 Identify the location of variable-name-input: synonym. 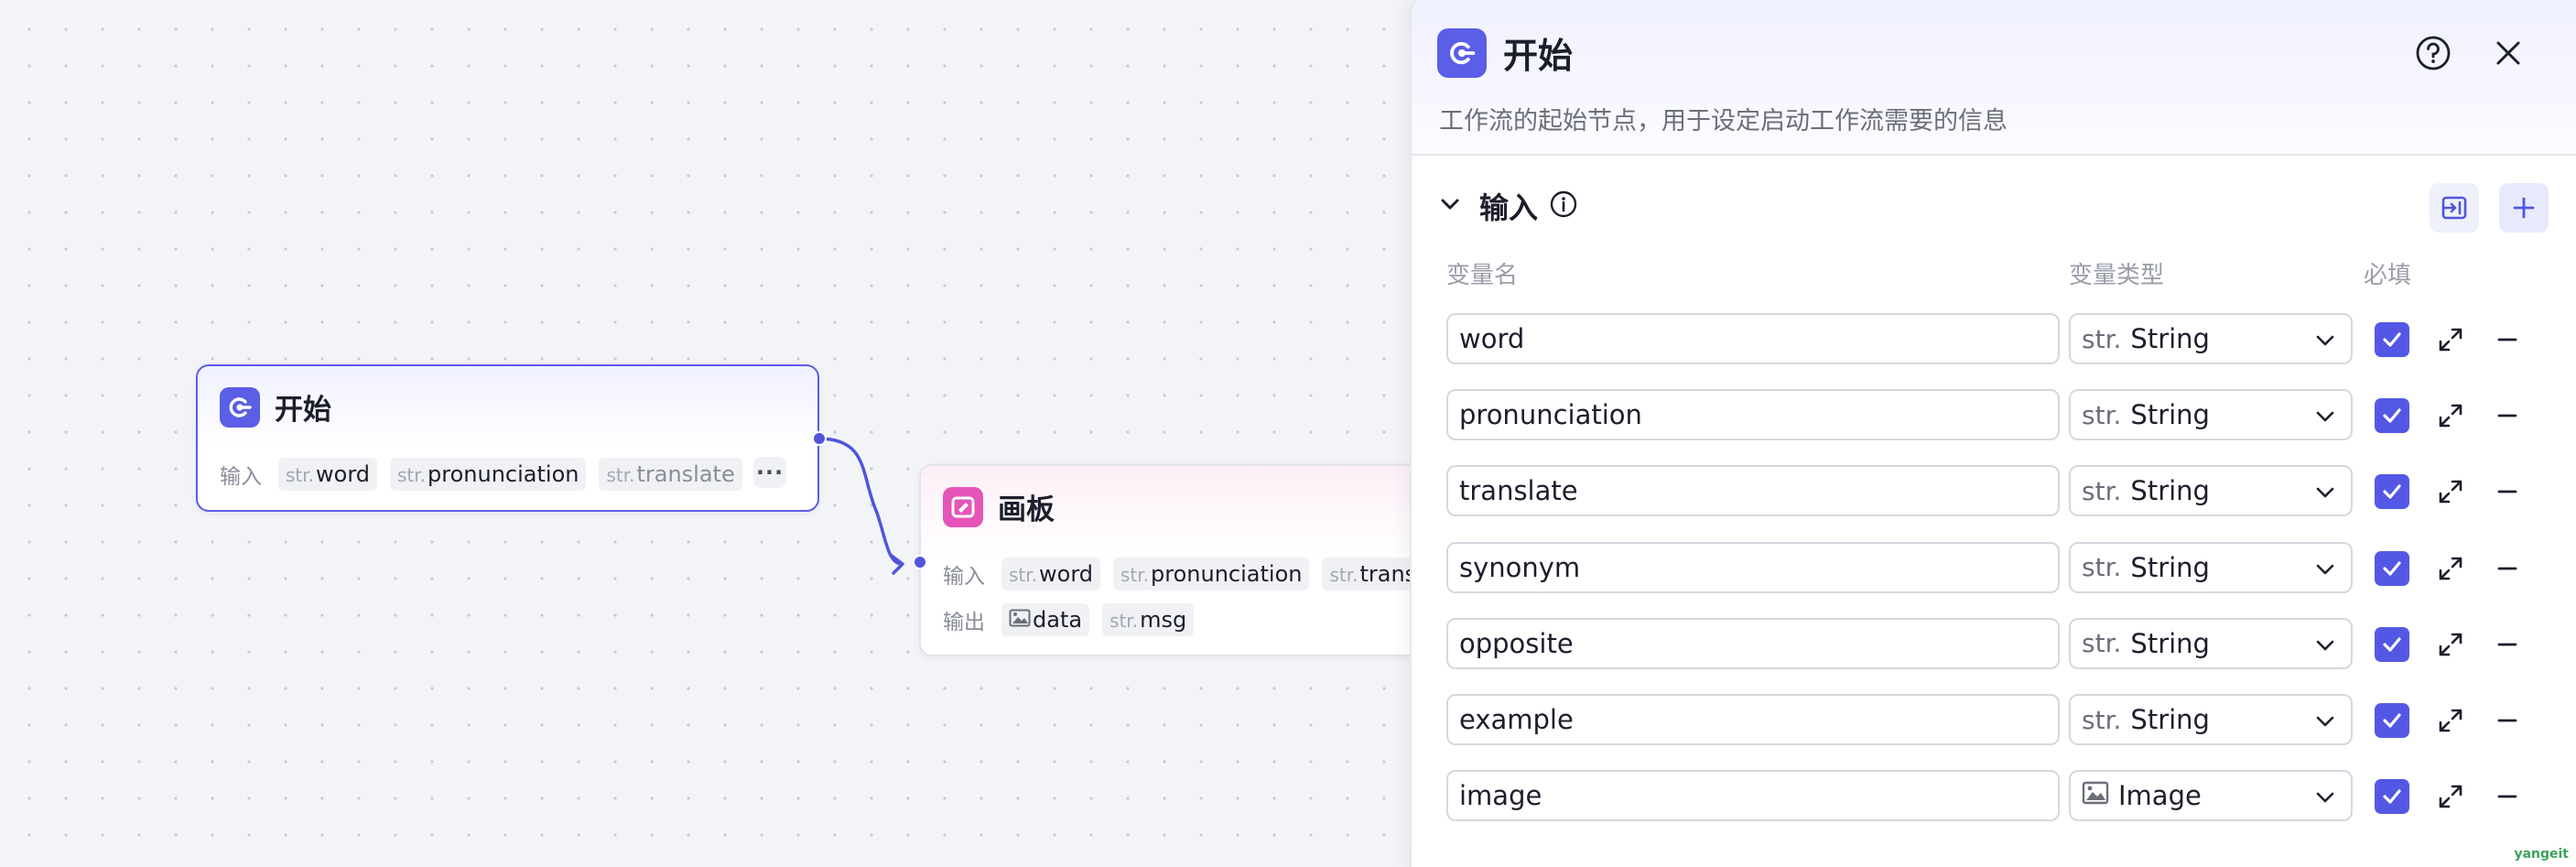
(1753, 567).